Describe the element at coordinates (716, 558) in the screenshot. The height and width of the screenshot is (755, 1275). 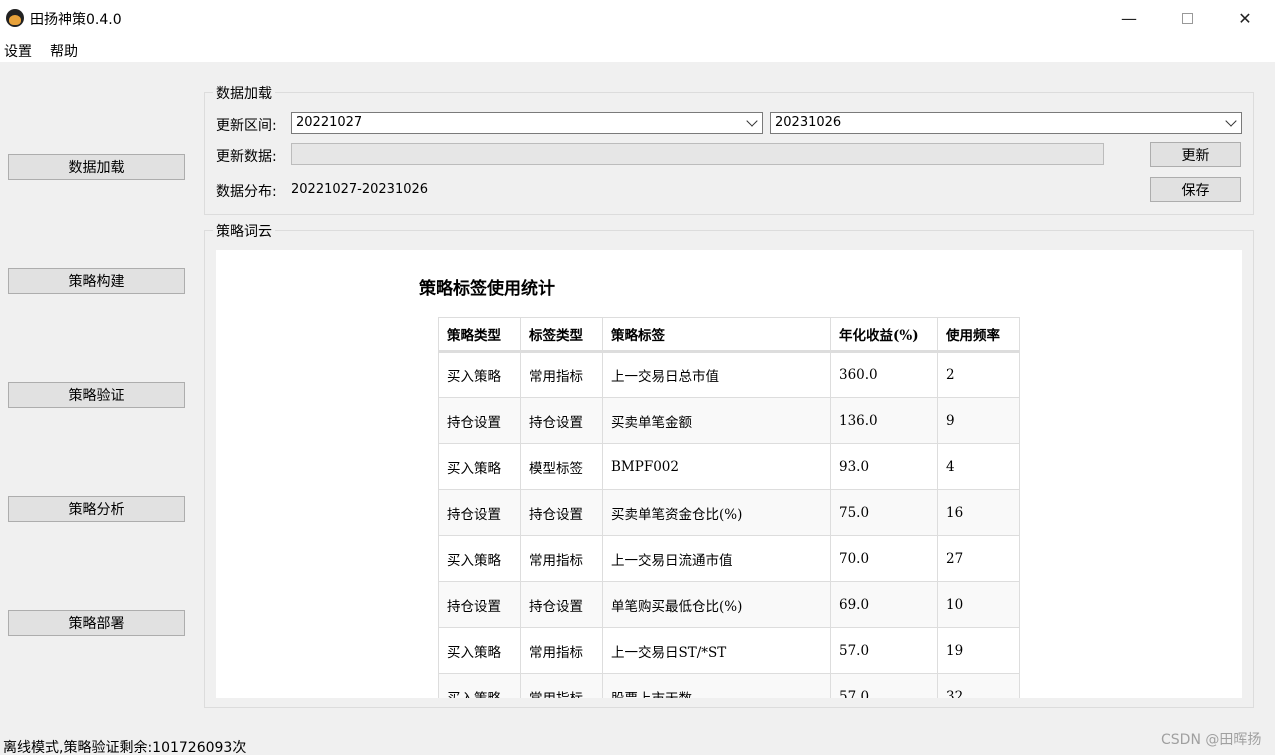
I see `table-cell: 上一交易日流通市值` at that location.